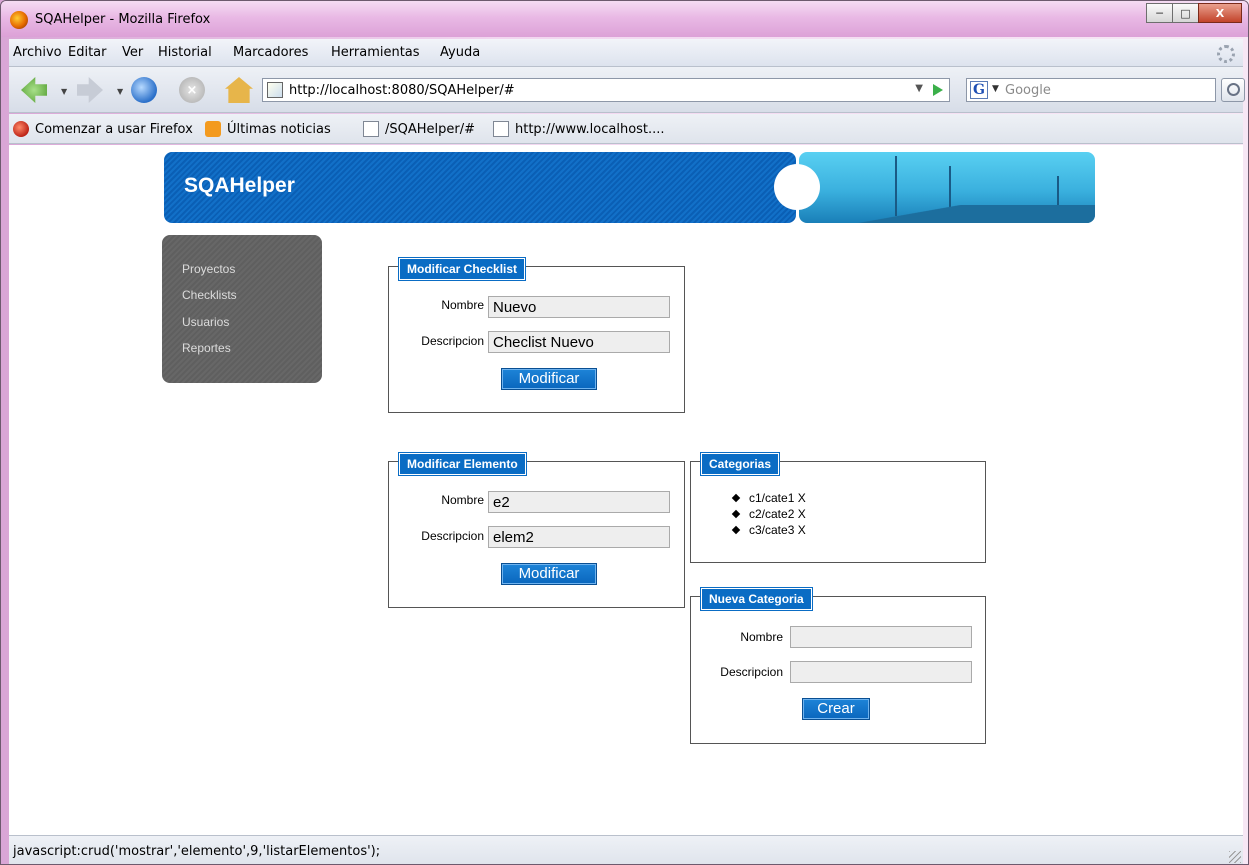 This screenshot has width=1249, height=865. What do you see at coordinates (579, 502) in the screenshot?
I see `elemento-nombre-input: e2` at bounding box center [579, 502].